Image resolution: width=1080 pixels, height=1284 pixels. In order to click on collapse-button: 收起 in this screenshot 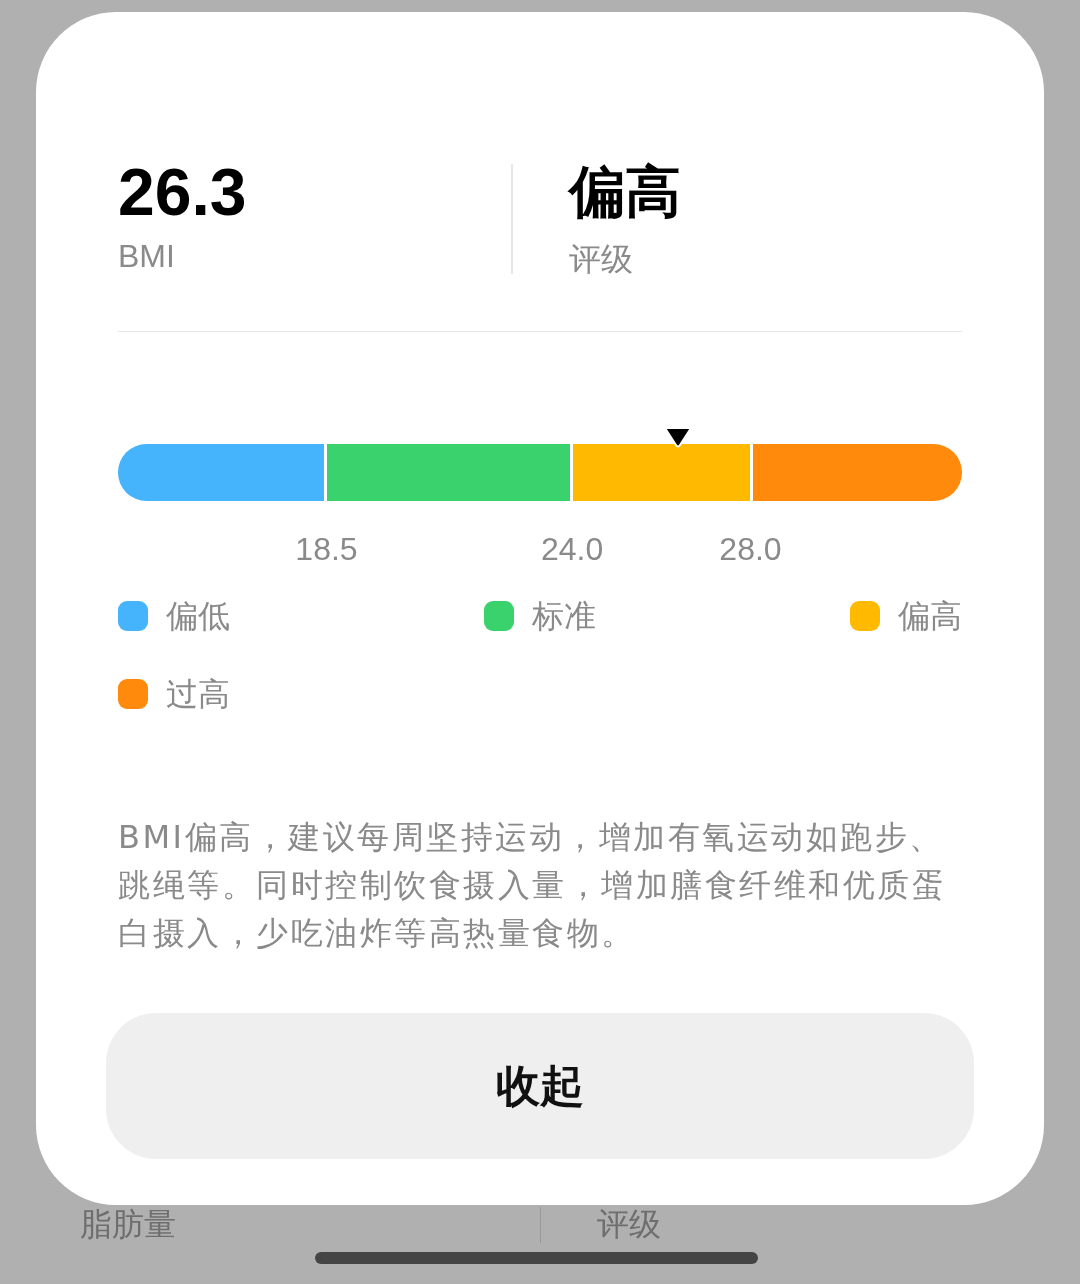, I will do `click(540, 1086)`.